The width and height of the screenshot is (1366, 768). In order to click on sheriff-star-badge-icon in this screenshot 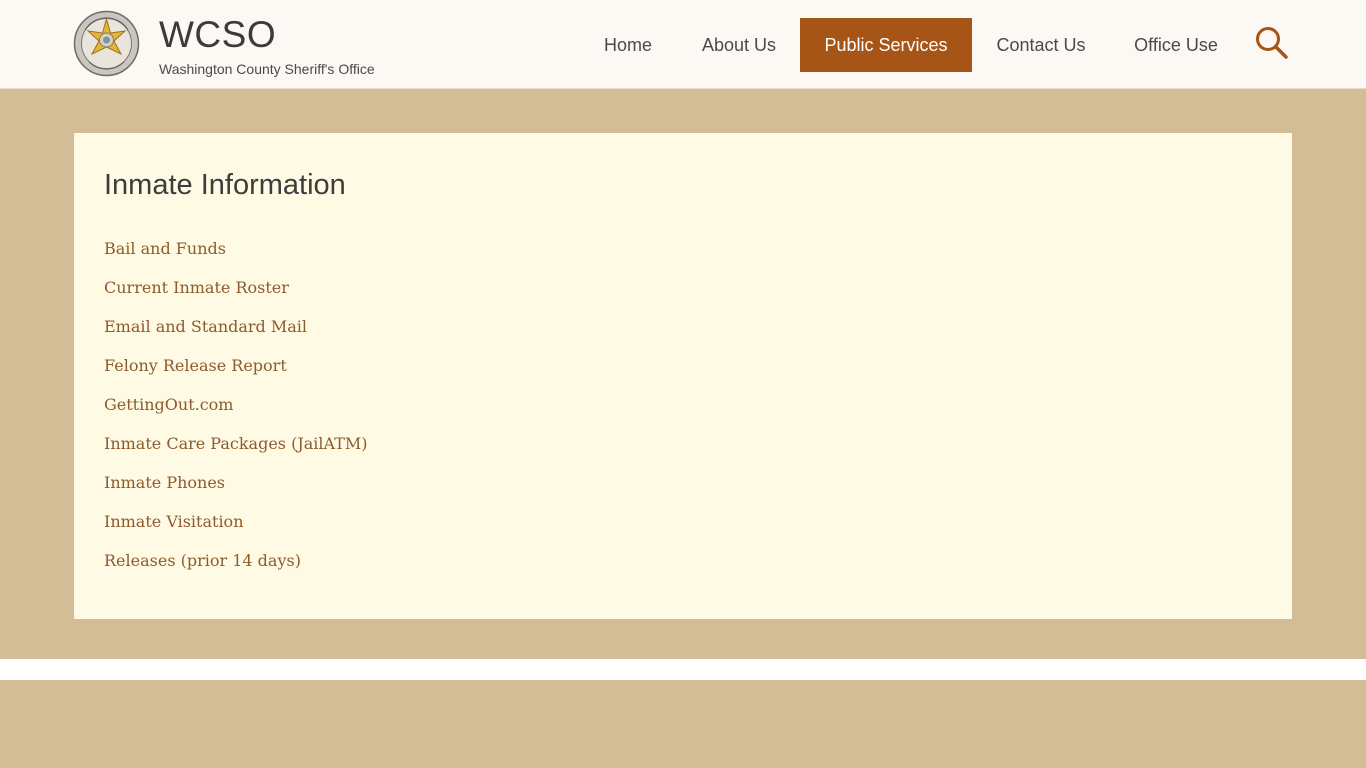, I will do `click(106, 43)`.